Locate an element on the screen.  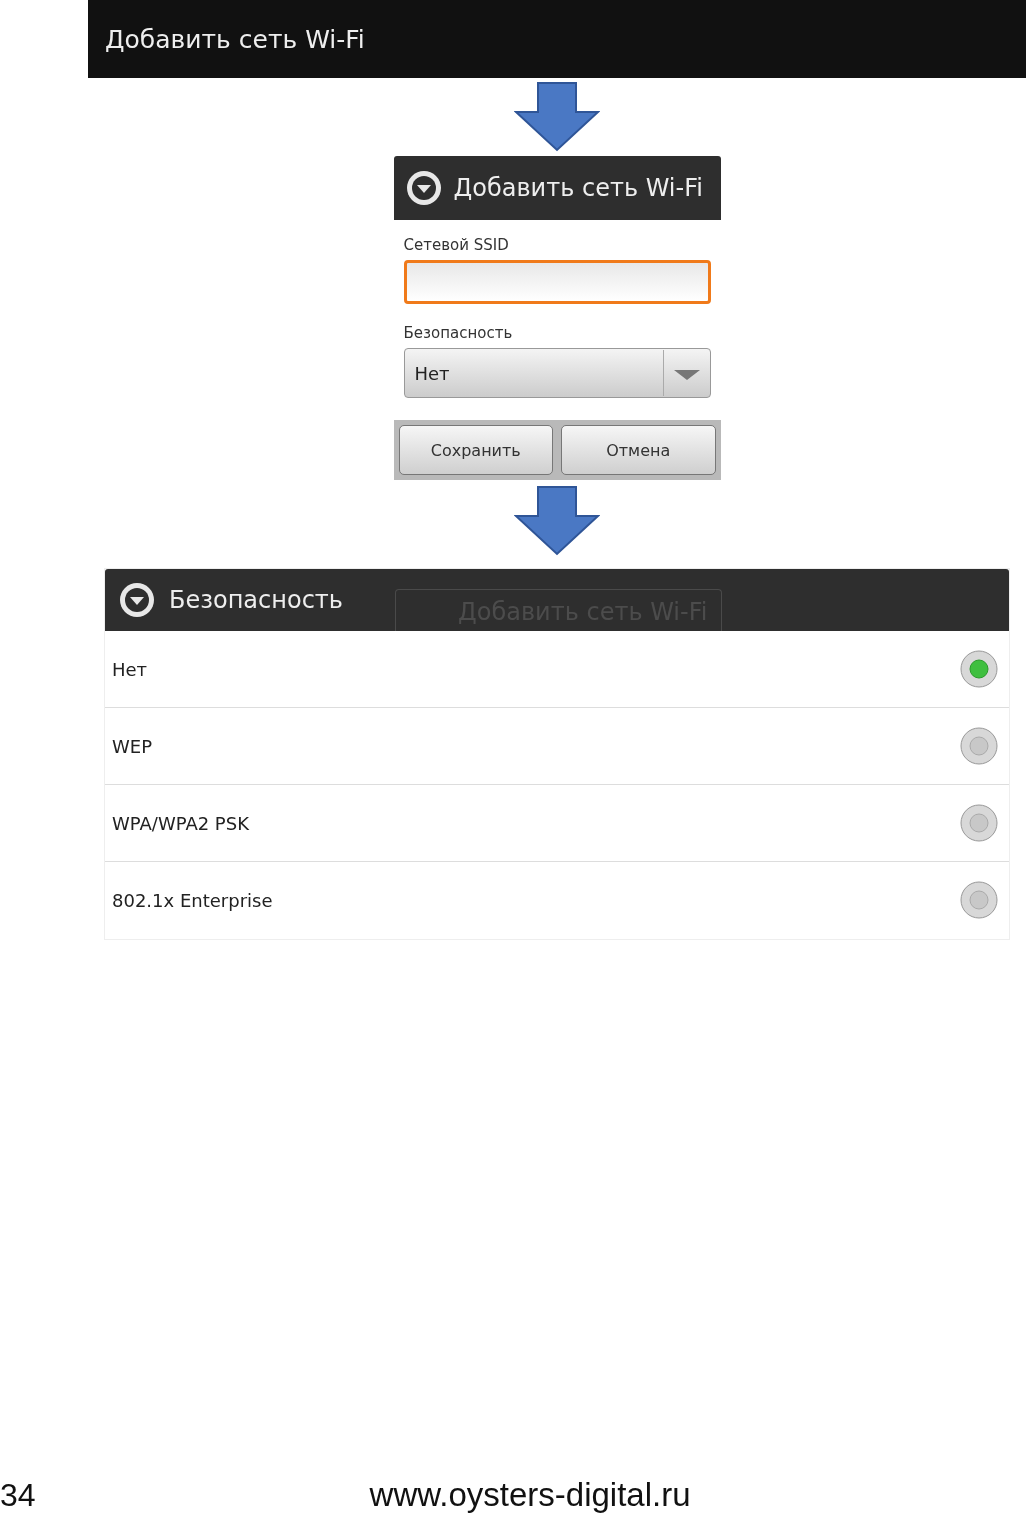
security-option: WPA/WPA2 PSK is located at coordinates (557, 823).